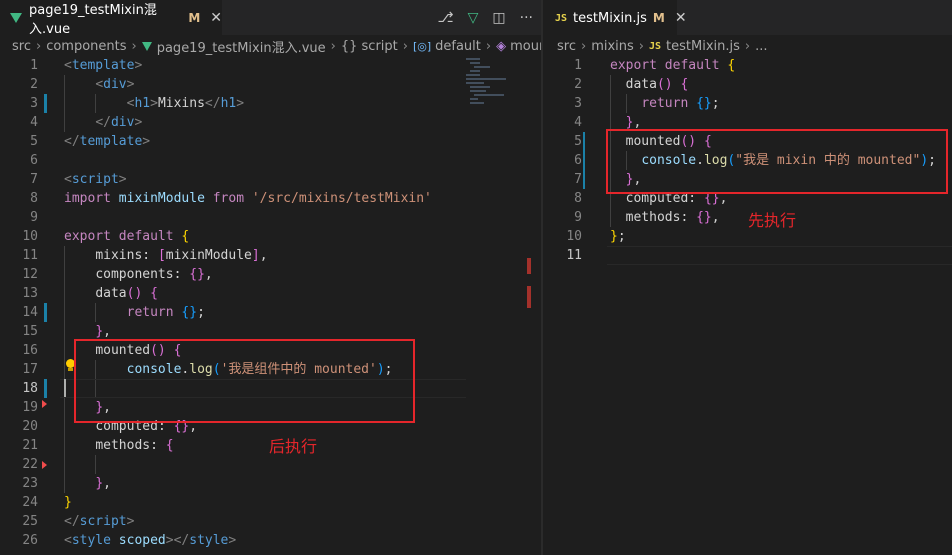 The height and width of the screenshot is (555, 952). Describe the element at coordinates (473, 18) in the screenshot. I see `vue-devtools-icon: ▽` at that location.